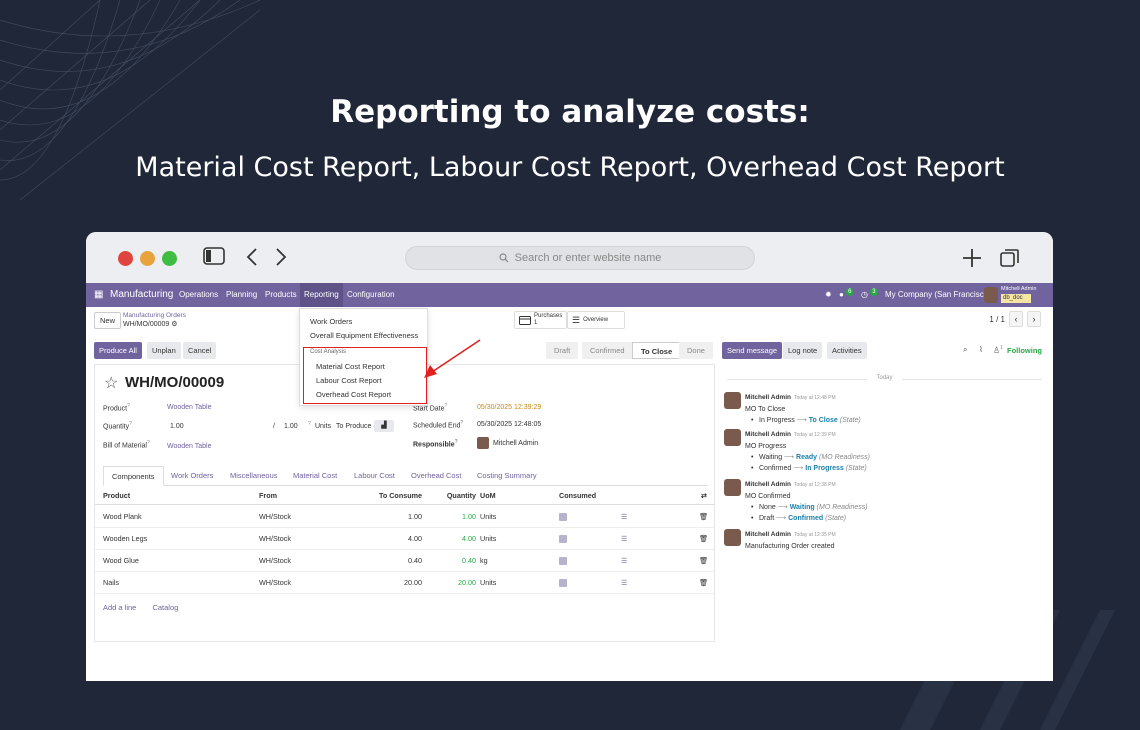  Describe the element at coordinates (577, 496) in the screenshot. I see `col-consumed: Consumed` at that location.